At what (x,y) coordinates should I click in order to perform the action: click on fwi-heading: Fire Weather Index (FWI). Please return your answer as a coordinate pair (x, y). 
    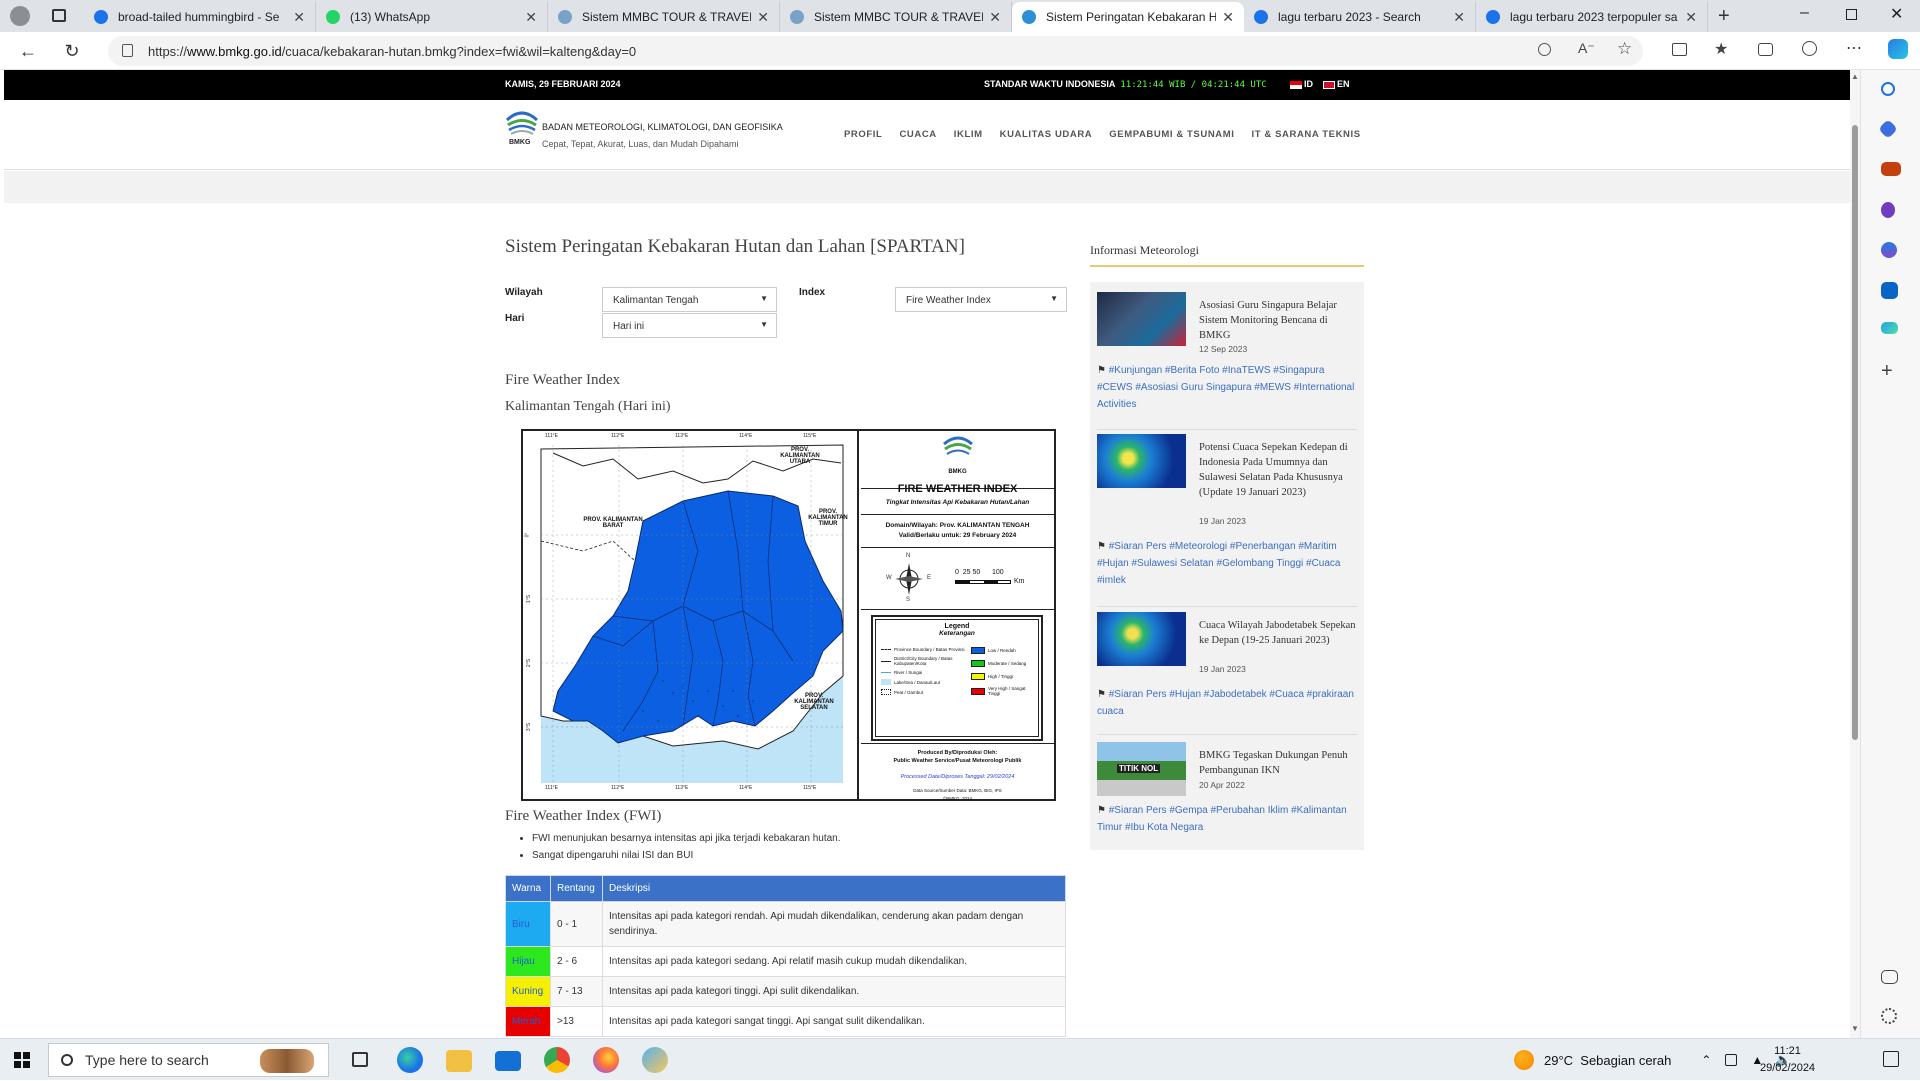
    Looking at the image, I should click on (583, 816).